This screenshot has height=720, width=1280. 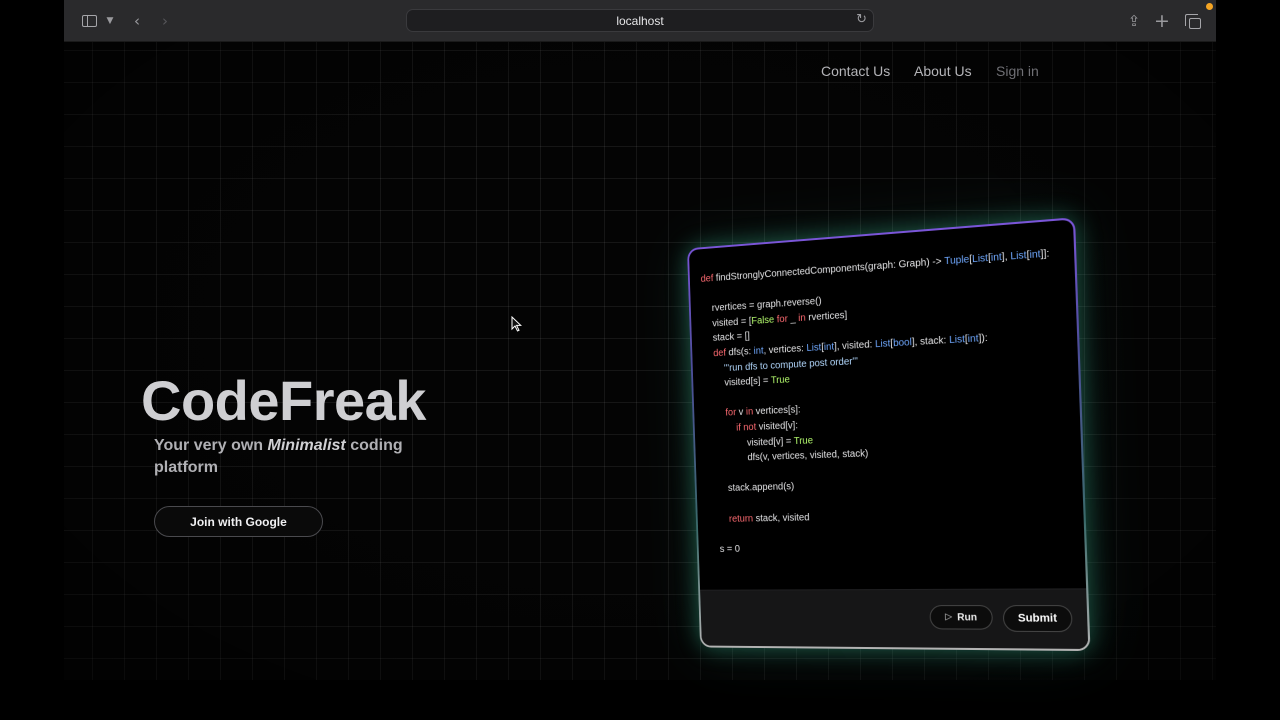 What do you see at coordinates (894, 618) in the screenshot?
I see `editor-footer: ▷ Run Submit` at bounding box center [894, 618].